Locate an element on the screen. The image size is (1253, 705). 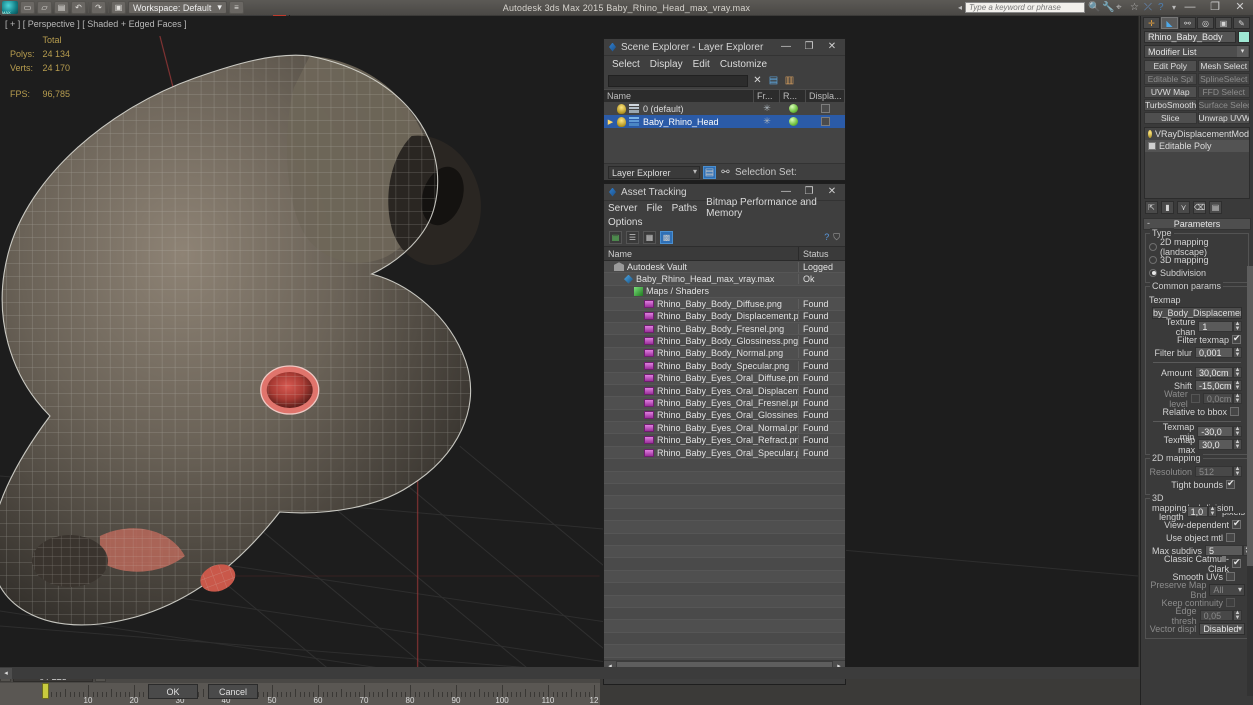
col-name: Name is located at coordinates (679, 96).